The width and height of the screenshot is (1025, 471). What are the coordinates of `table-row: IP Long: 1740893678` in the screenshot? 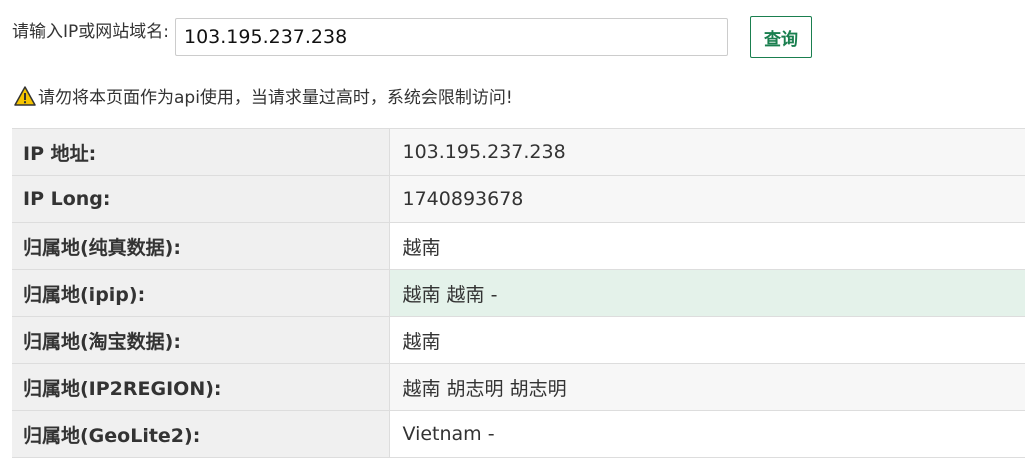 It's located at (518, 199).